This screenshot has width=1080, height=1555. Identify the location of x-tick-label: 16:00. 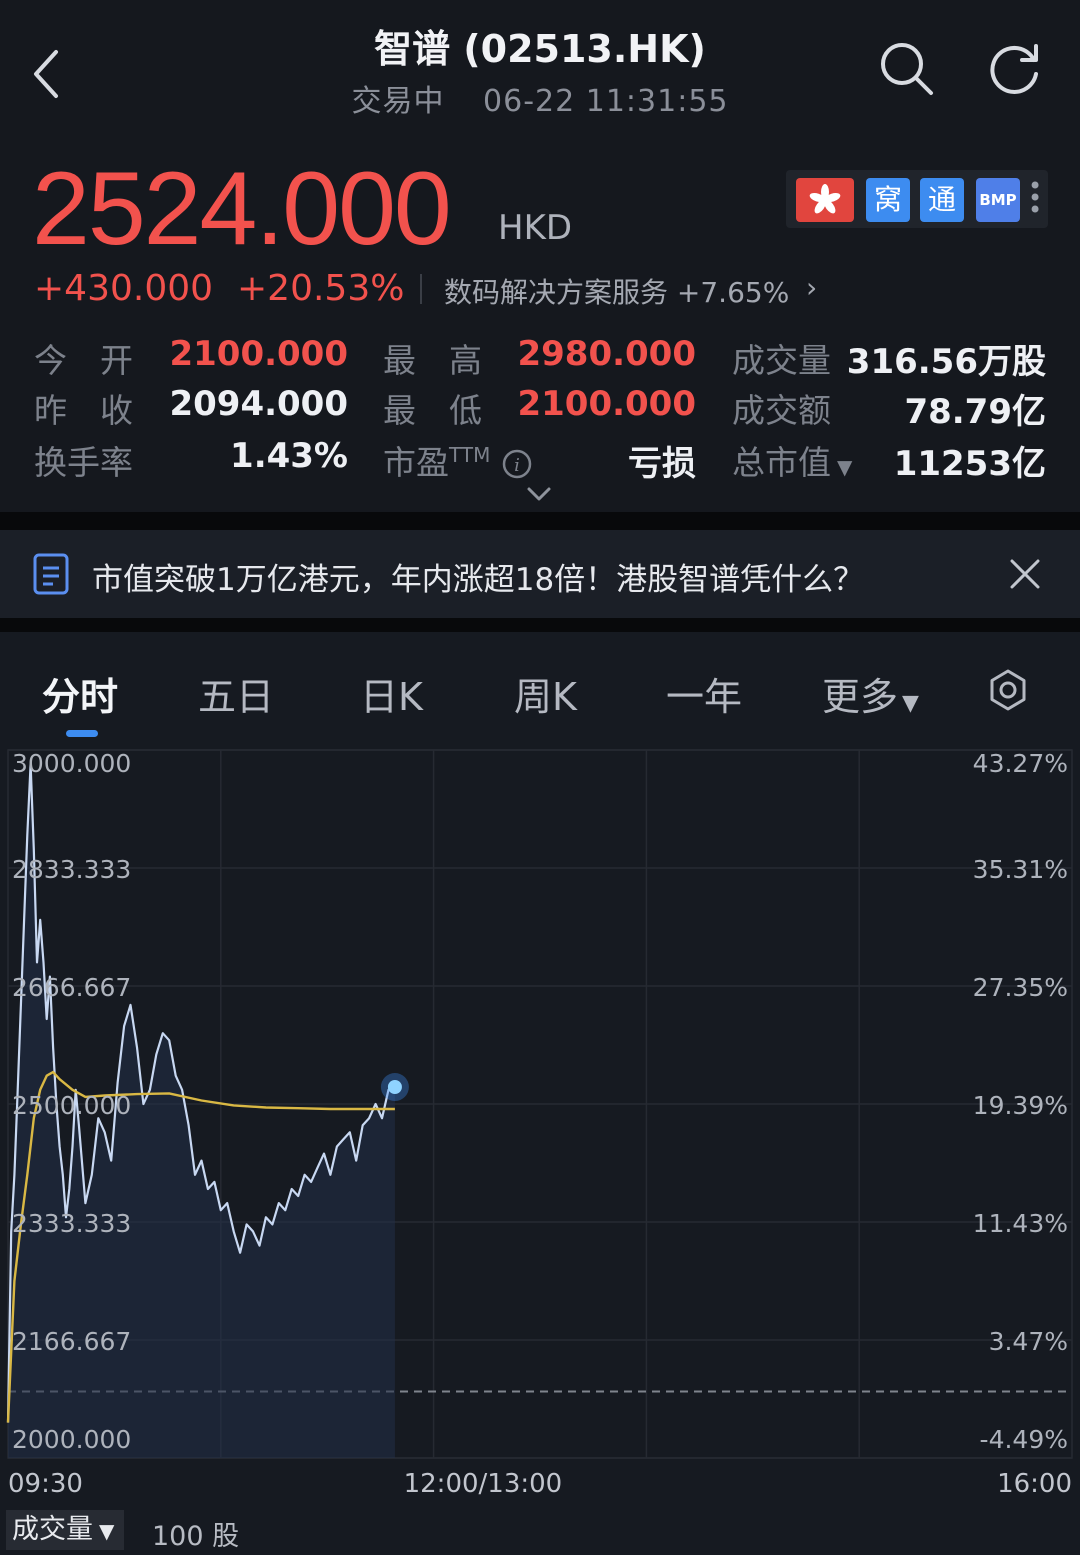
(1034, 1484).